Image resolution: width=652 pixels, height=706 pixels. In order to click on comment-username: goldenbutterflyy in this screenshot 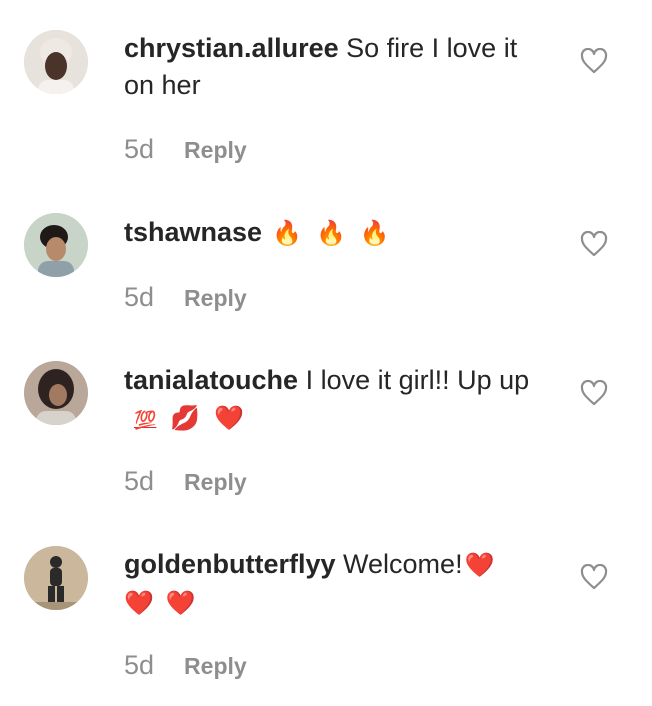, I will do `click(230, 564)`.